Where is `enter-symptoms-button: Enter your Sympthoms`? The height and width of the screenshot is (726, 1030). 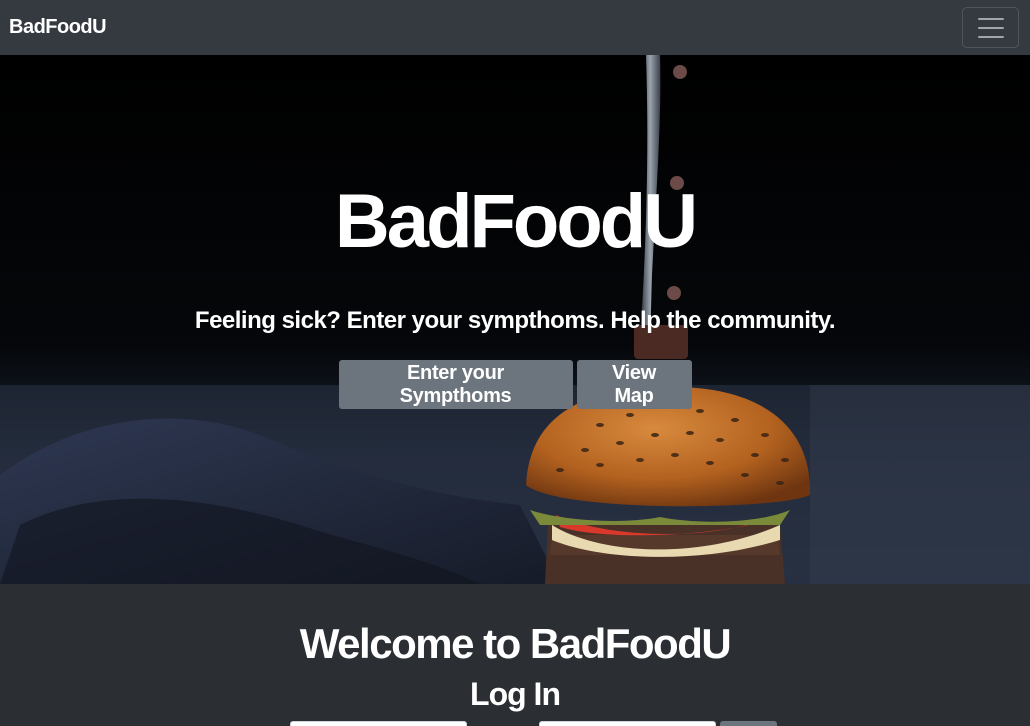 enter-symptoms-button: Enter your Sympthoms is located at coordinates (455, 384).